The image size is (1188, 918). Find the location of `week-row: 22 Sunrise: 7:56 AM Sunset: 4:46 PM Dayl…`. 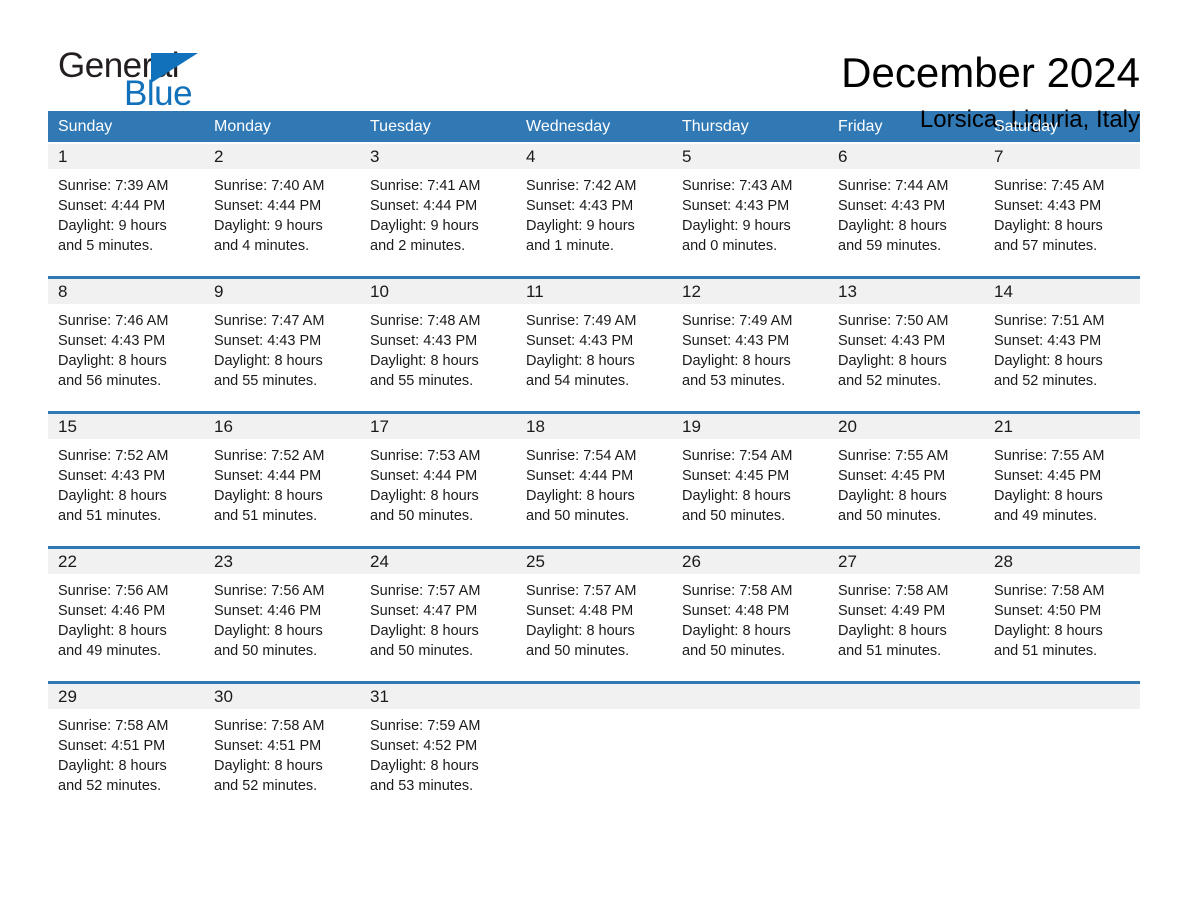

week-row: 22 Sunrise: 7:56 AM Sunset: 4:46 PM Dayl… is located at coordinates (594, 608).